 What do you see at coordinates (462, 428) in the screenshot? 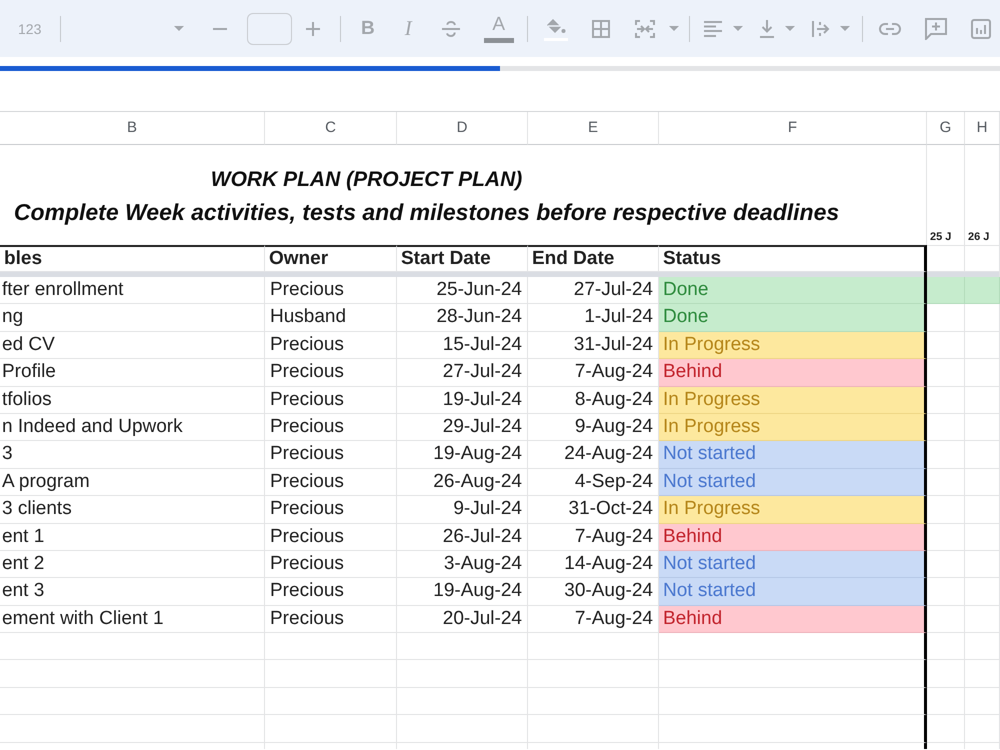
I see `start-date-cell: 29-Jul-24` at bounding box center [462, 428].